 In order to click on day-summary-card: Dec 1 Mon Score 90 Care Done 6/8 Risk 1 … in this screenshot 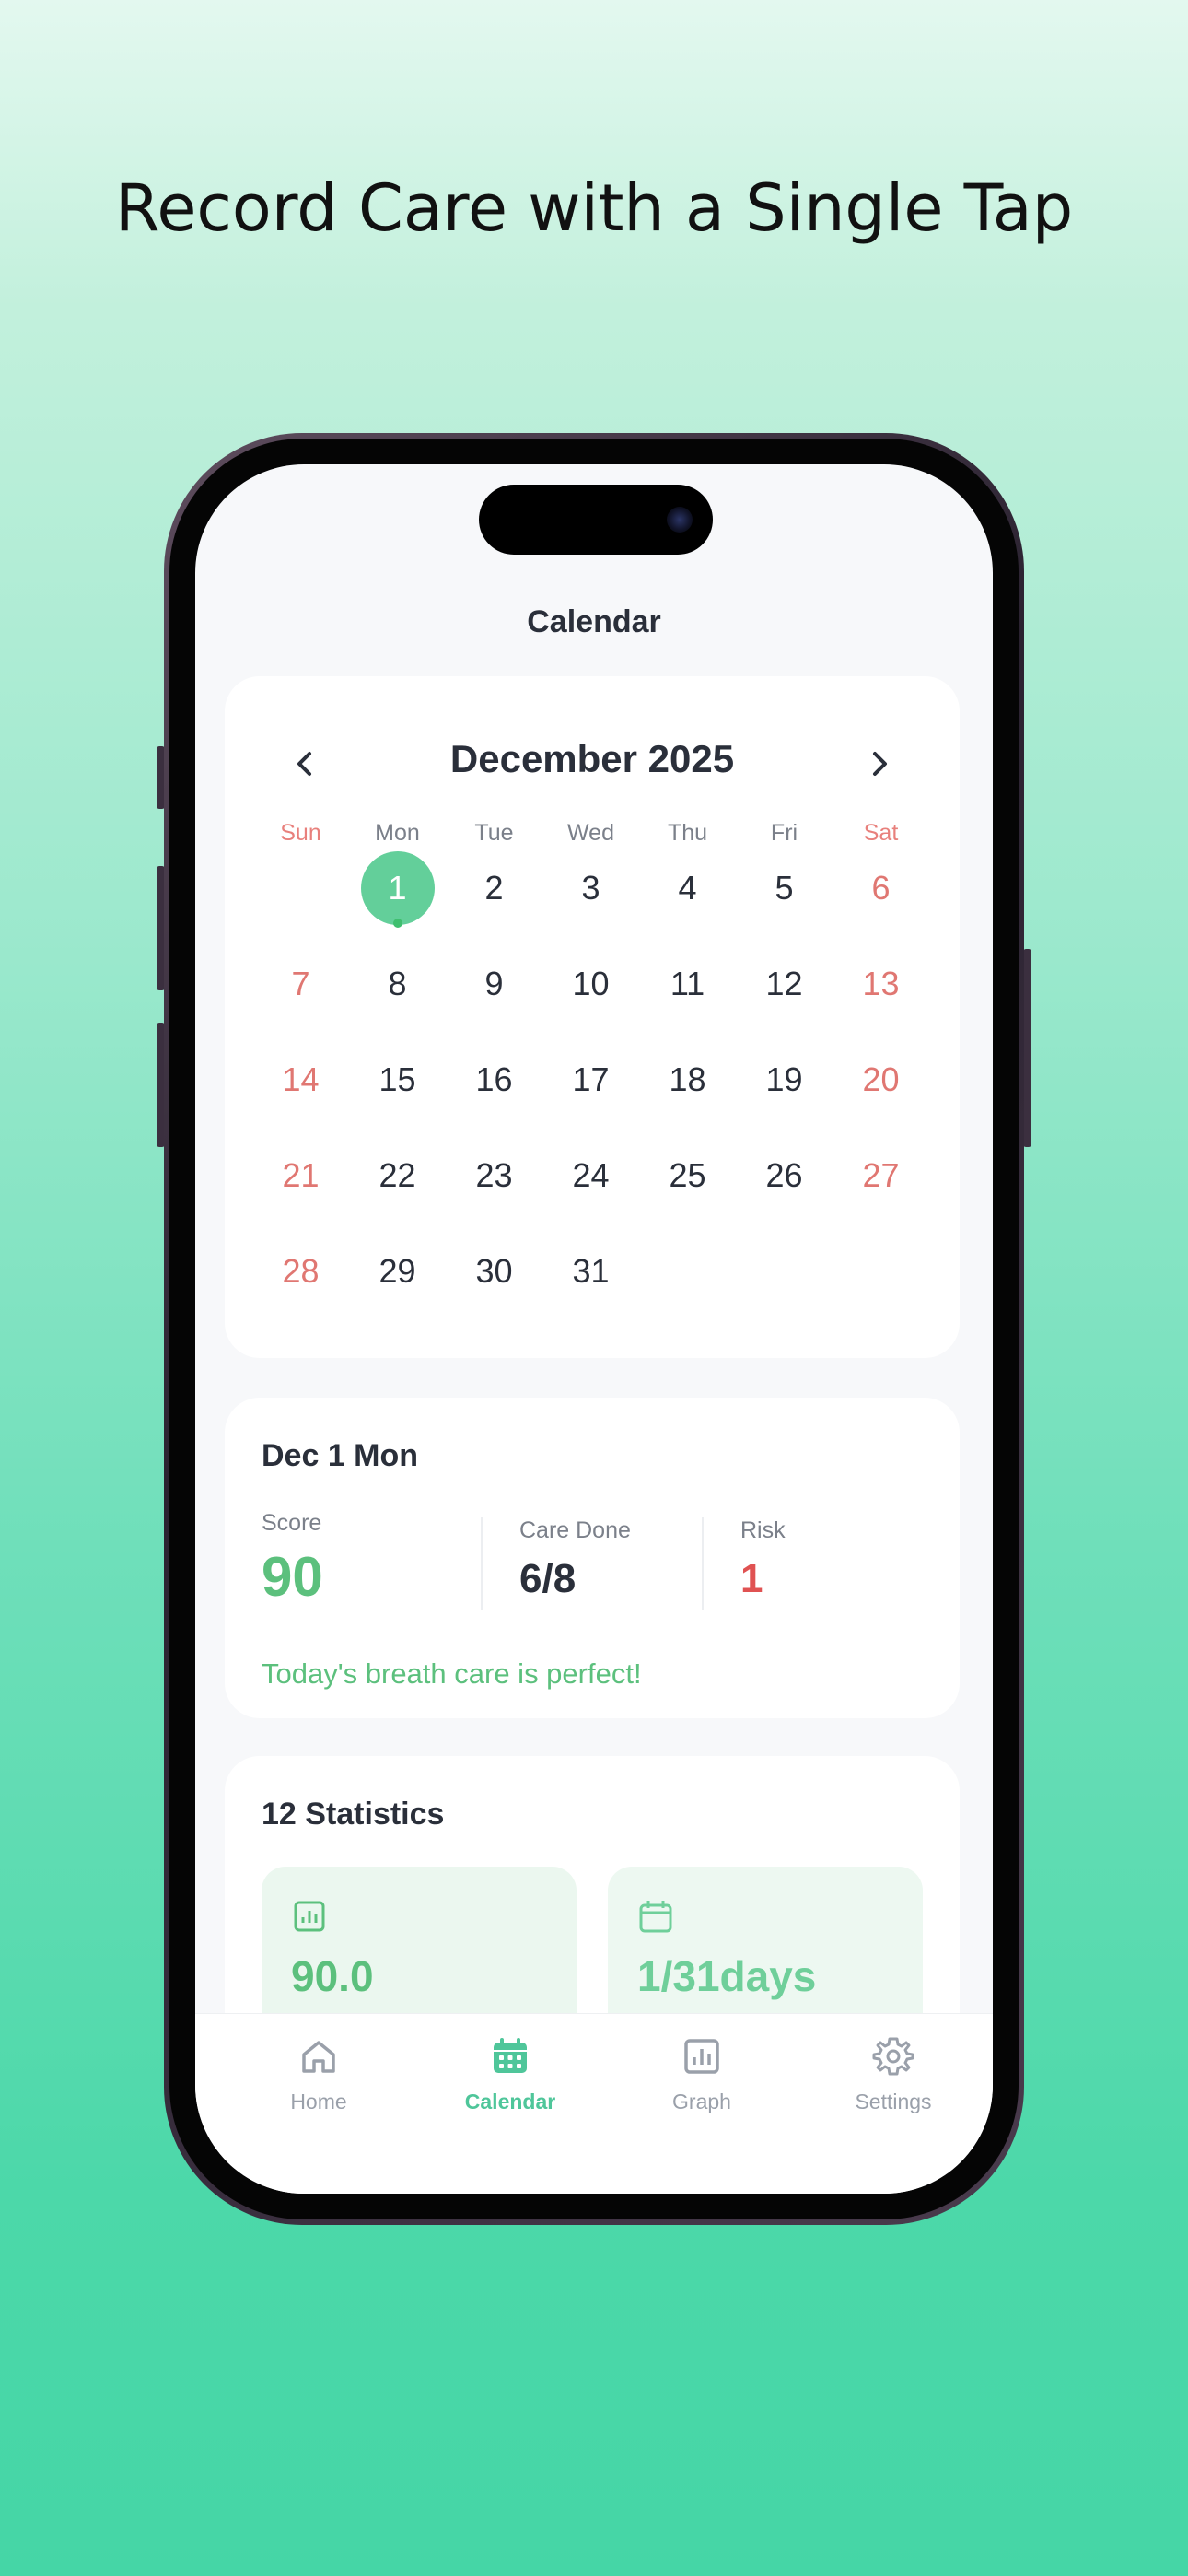, I will do `click(592, 1558)`.